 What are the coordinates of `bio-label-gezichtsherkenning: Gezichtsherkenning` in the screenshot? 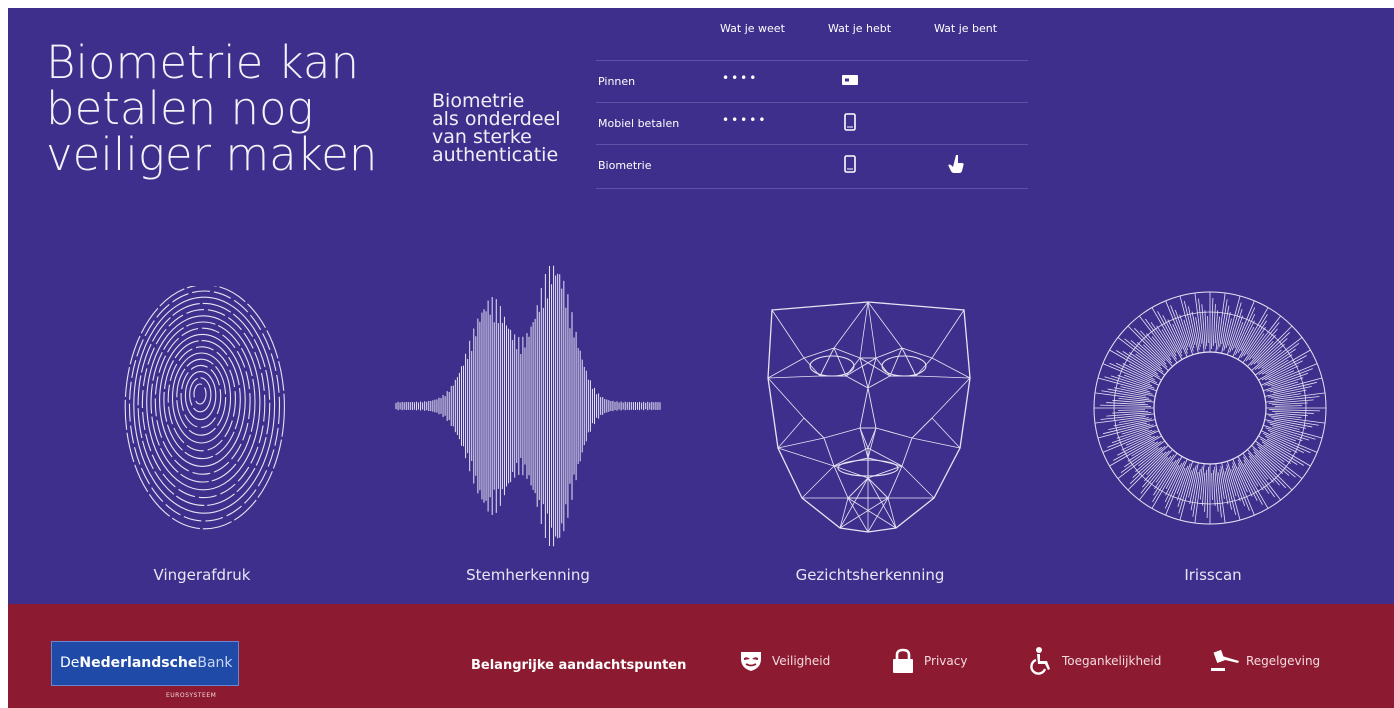 It's located at (870, 575).